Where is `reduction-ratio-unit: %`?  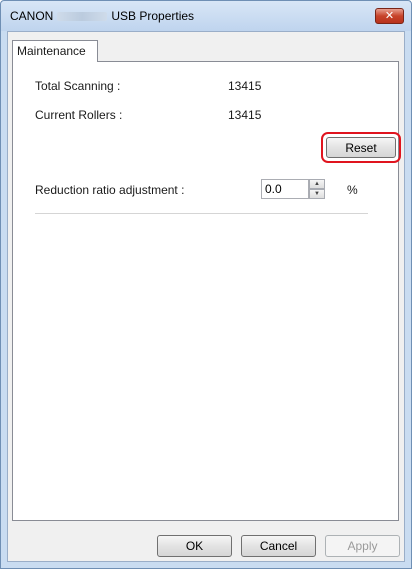 reduction-ratio-unit: % is located at coordinates (352, 190).